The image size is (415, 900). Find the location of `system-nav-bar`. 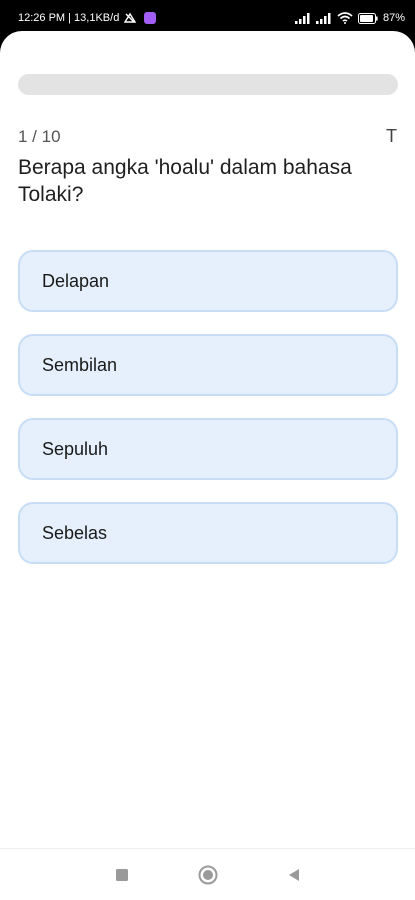

system-nav-bar is located at coordinates (207, 874).